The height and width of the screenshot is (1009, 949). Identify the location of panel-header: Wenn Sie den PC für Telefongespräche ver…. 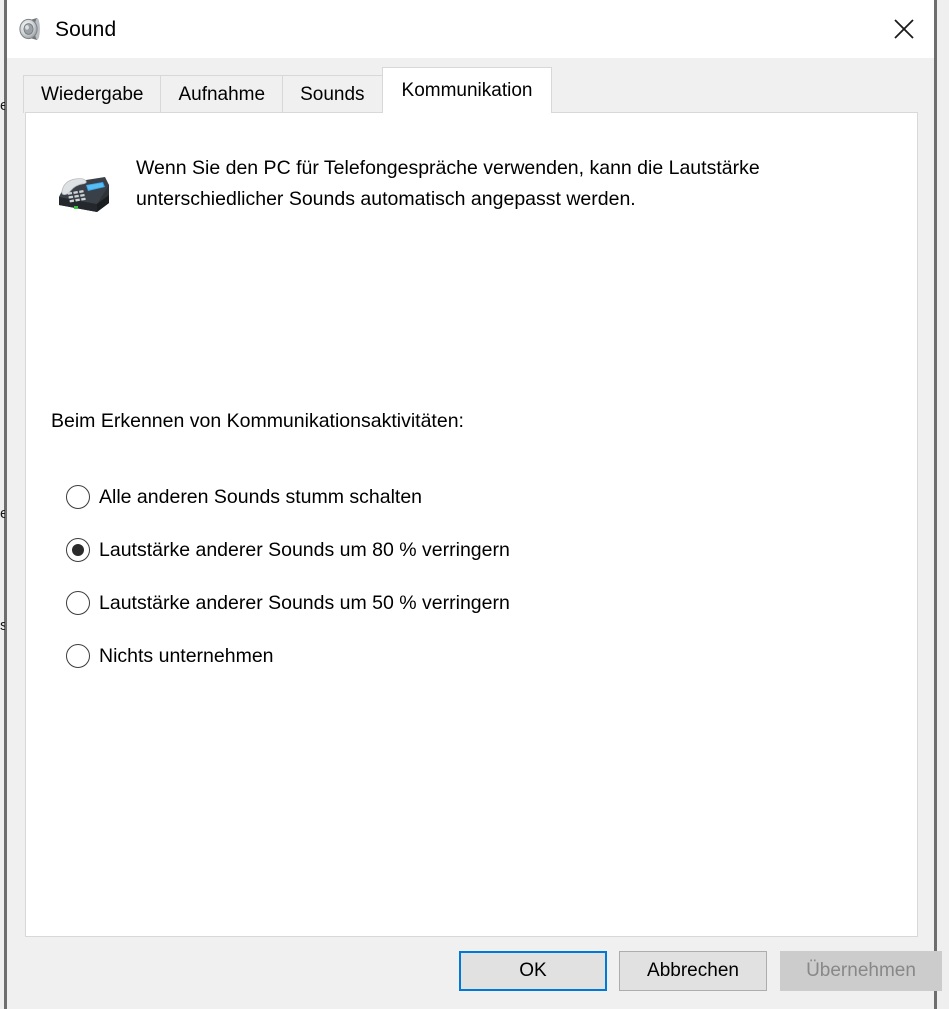
(470, 185).